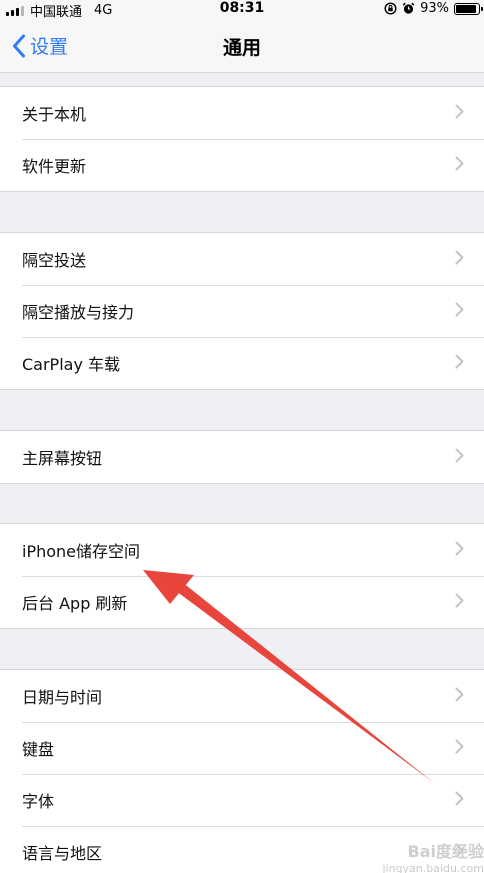 Image resolution: width=484 pixels, height=873 pixels. I want to click on row-home-button: 主屏幕按钮, so click(242, 457).